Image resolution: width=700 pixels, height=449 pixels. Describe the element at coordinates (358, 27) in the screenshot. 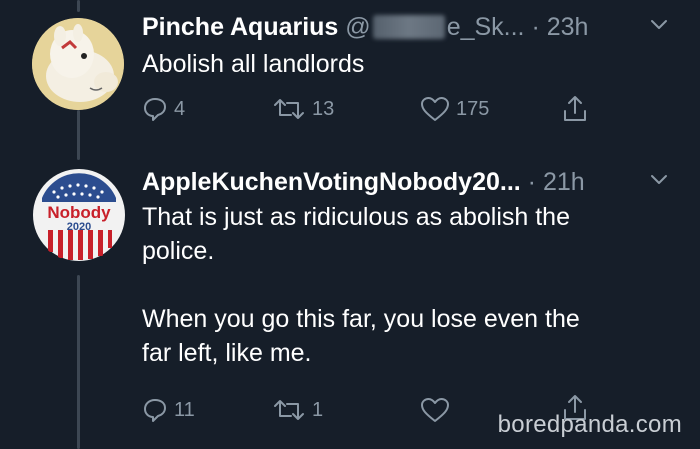

I see `tweet-1-handle-prefix: @` at that location.